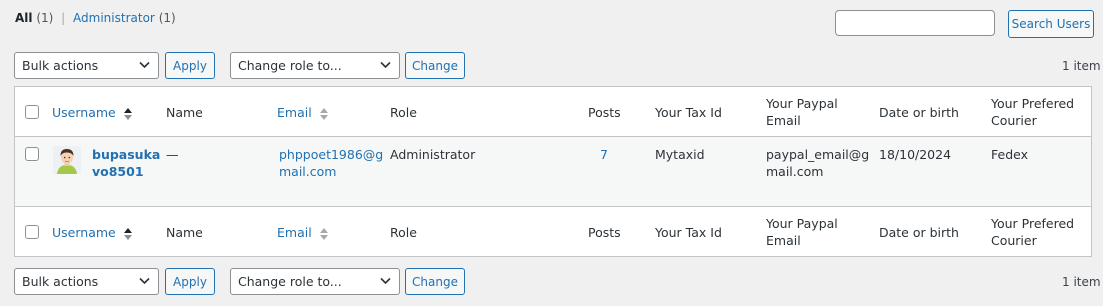 This screenshot has width=1103, height=306. I want to click on column-posts-footer: Posts, so click(604, 232).